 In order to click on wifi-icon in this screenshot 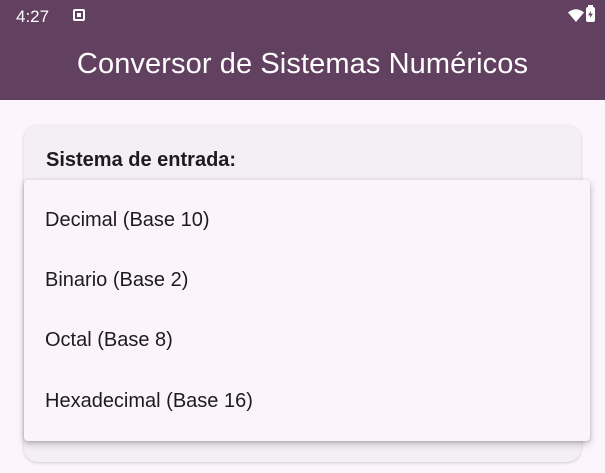, I will do `click(576, 15)`.